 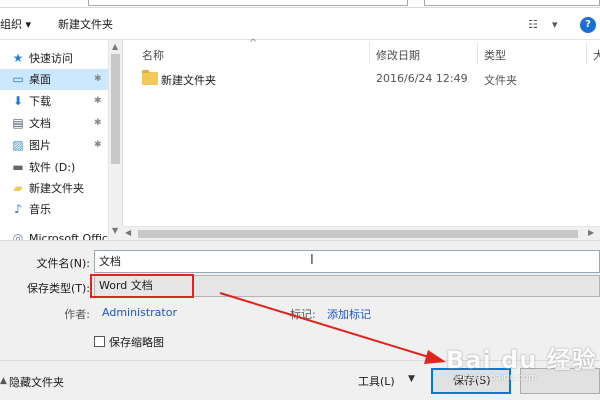 What do you see at coordinates (40, 79) in the screenshot?
I see `nav-item-label: 桌面` at bounding box center [40, 79].